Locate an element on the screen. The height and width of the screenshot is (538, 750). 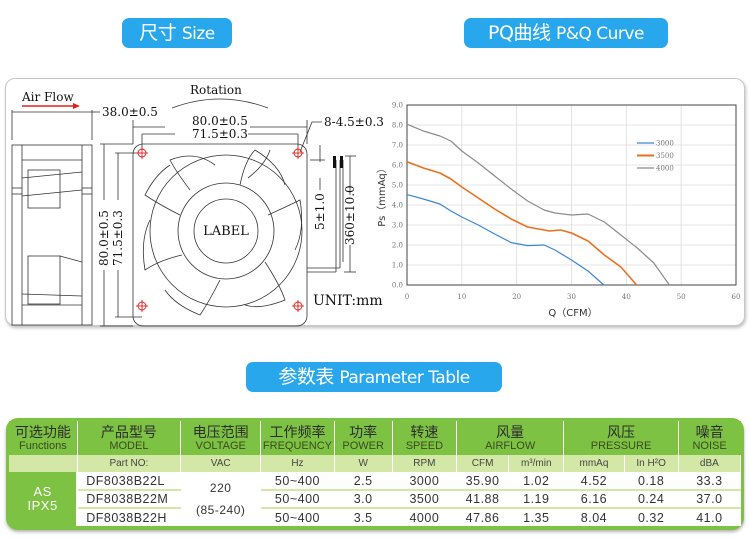
legend-label: 4000 is located at coordinates (665, 169).